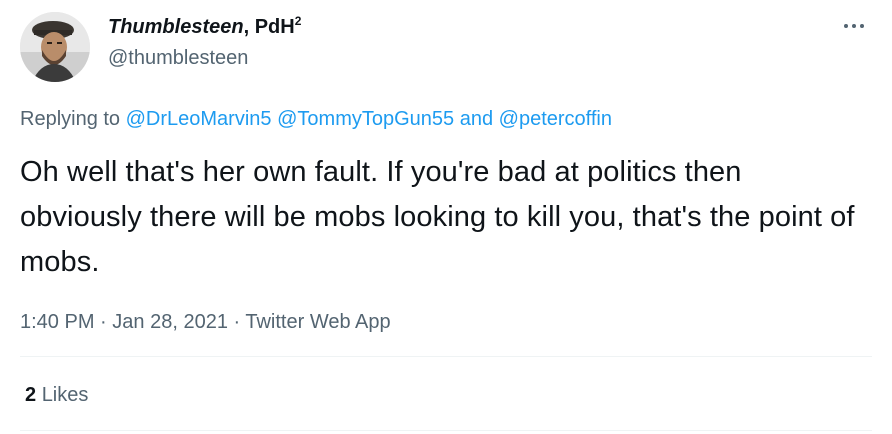 Image resolution: width=892 pixels, height=434 pixels. I want to click on tweet-source: Twitter Web App, so click(317, 322).